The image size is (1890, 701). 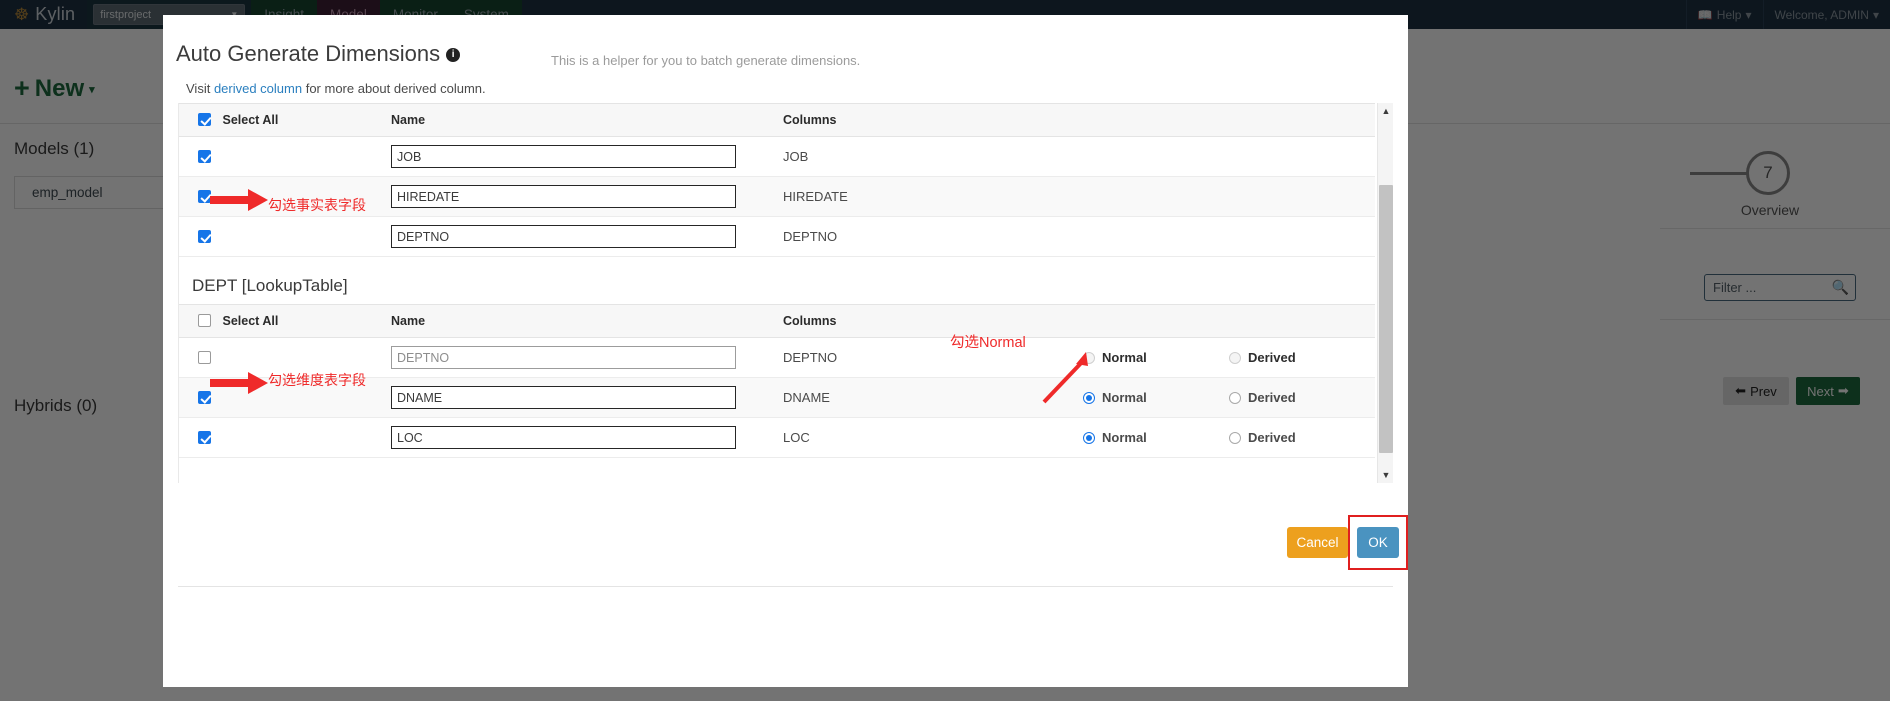 I want to click on dialog-title: Auto Generate Dimensions i, so click(x=318, y=54).